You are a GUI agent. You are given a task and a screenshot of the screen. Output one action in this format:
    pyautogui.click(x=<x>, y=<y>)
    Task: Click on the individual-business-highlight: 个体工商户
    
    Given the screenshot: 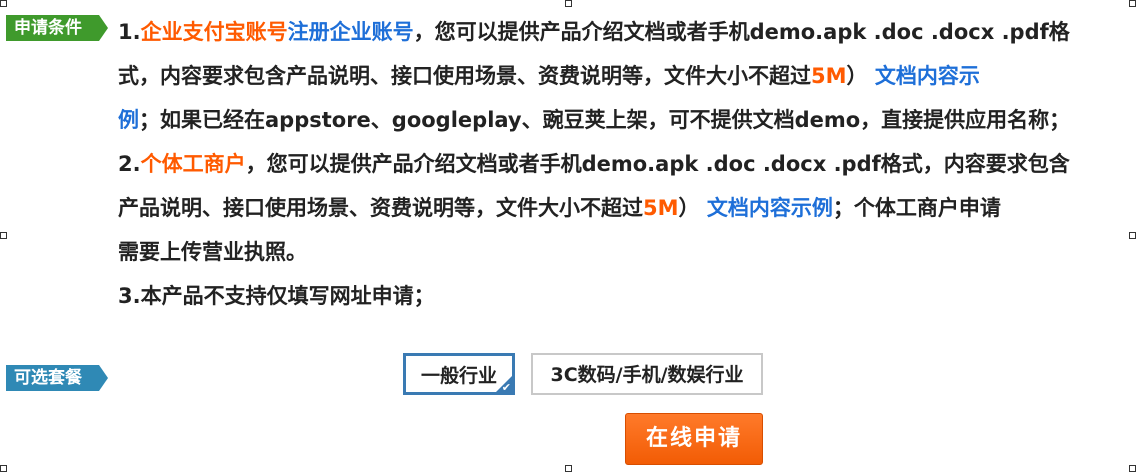 What is the action you would take?
    pyautogui.click(x=193, y=164)
    